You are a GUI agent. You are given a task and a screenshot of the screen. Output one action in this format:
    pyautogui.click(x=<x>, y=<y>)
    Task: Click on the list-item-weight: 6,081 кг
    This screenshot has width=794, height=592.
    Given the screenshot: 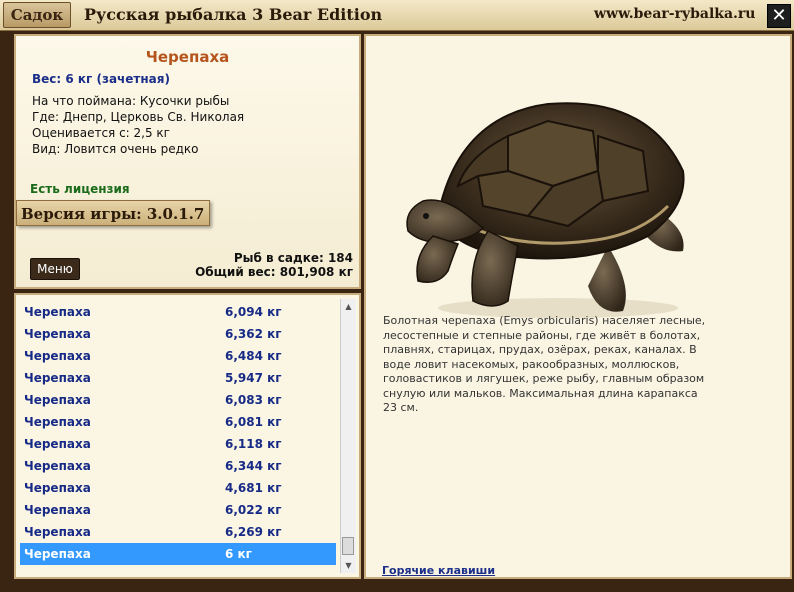 What is the action you would take?
    pyautogui.click(x=253, y=422)
    